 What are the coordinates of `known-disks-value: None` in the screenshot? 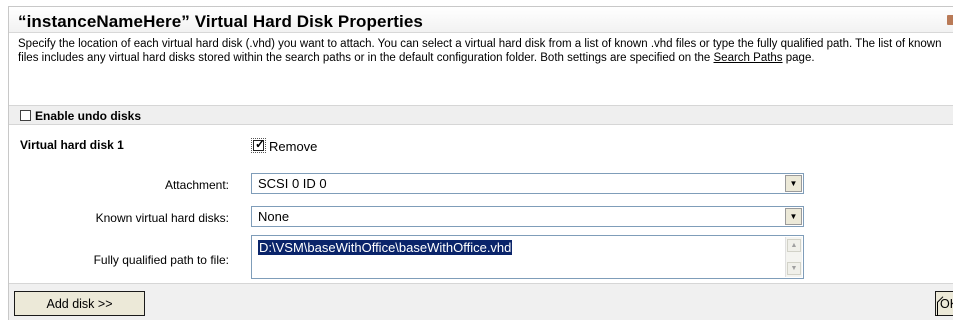 It's located at (274, 216).